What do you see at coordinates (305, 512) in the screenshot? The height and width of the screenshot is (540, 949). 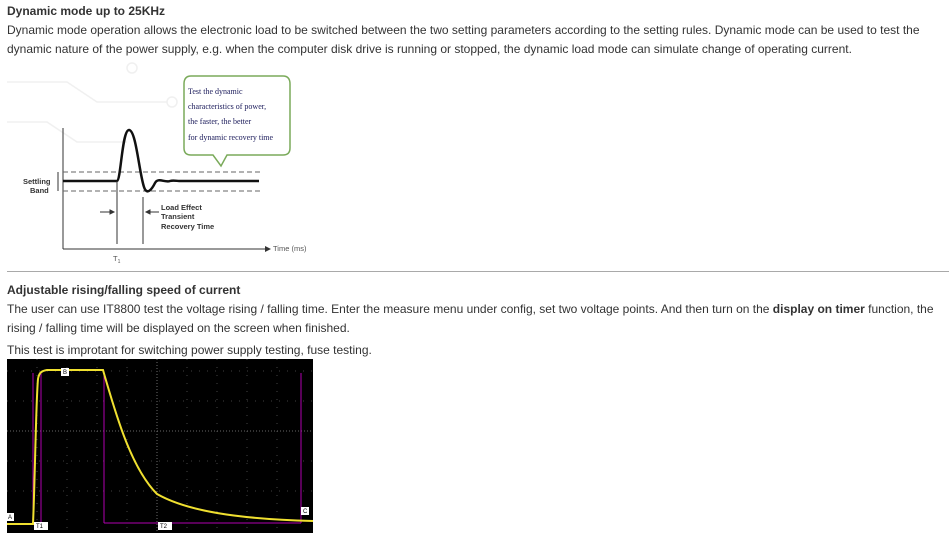 I see `marker-c-label: C` at bounding box center [305, 512].